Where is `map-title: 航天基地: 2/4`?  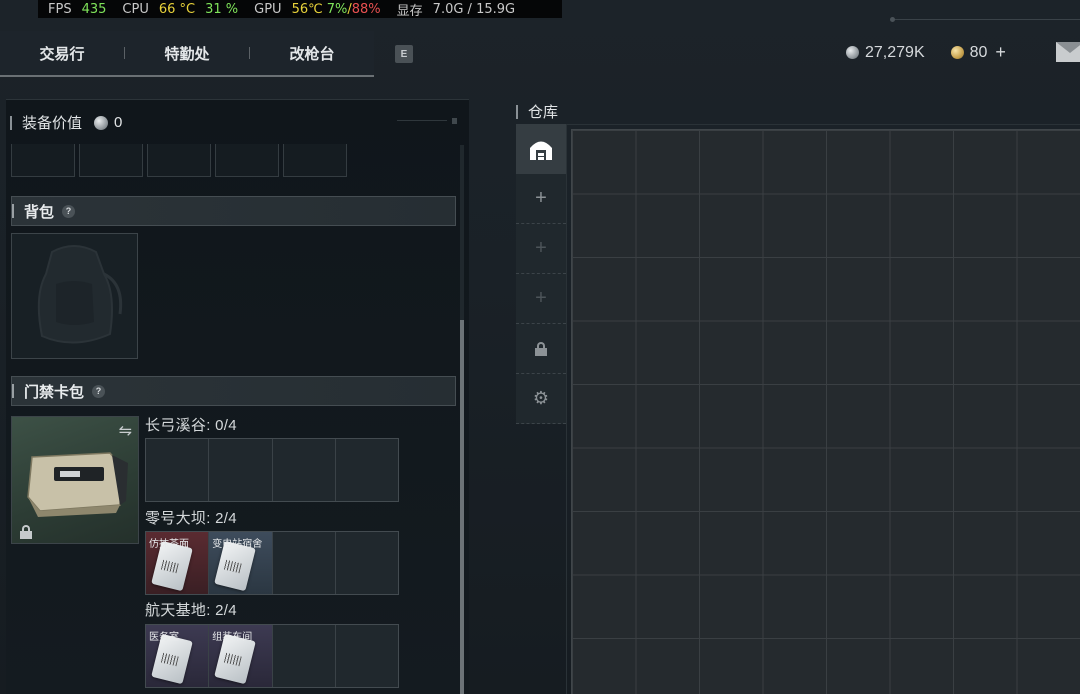
map-title: 航天基地: 2/4 is located at coordinates (191, 610).